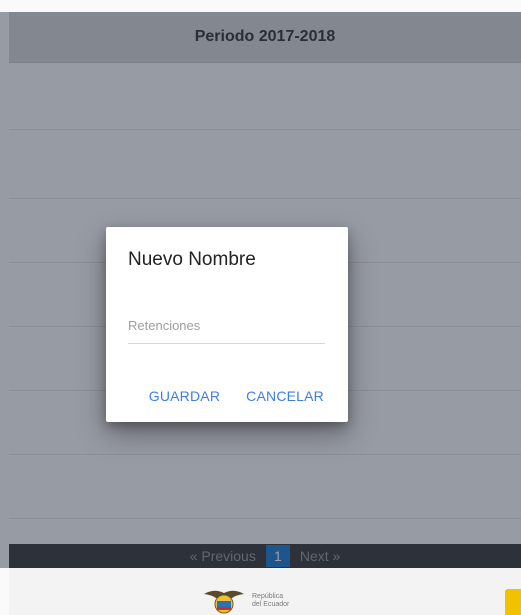 The width and height of the screenshot is (521, 615). I want to click on logo-text-line2: del Ecuador, so click(271, 604).